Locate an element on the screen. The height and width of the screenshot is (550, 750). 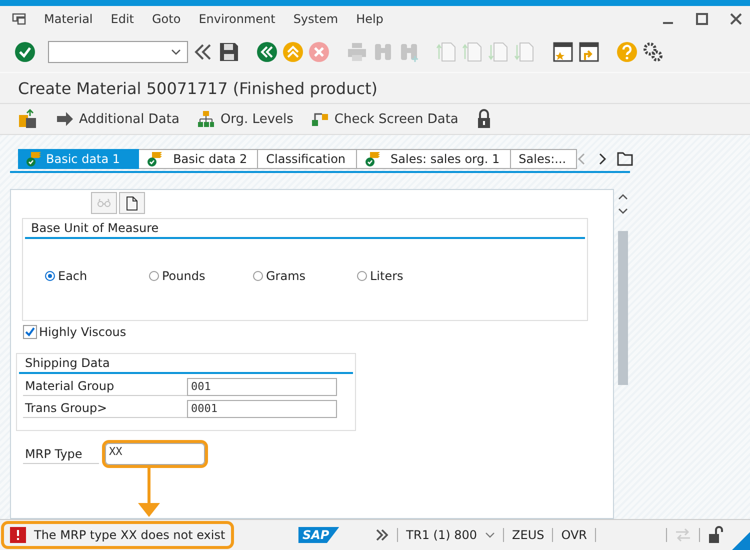
close-icon is located at coordinates (736, 19).